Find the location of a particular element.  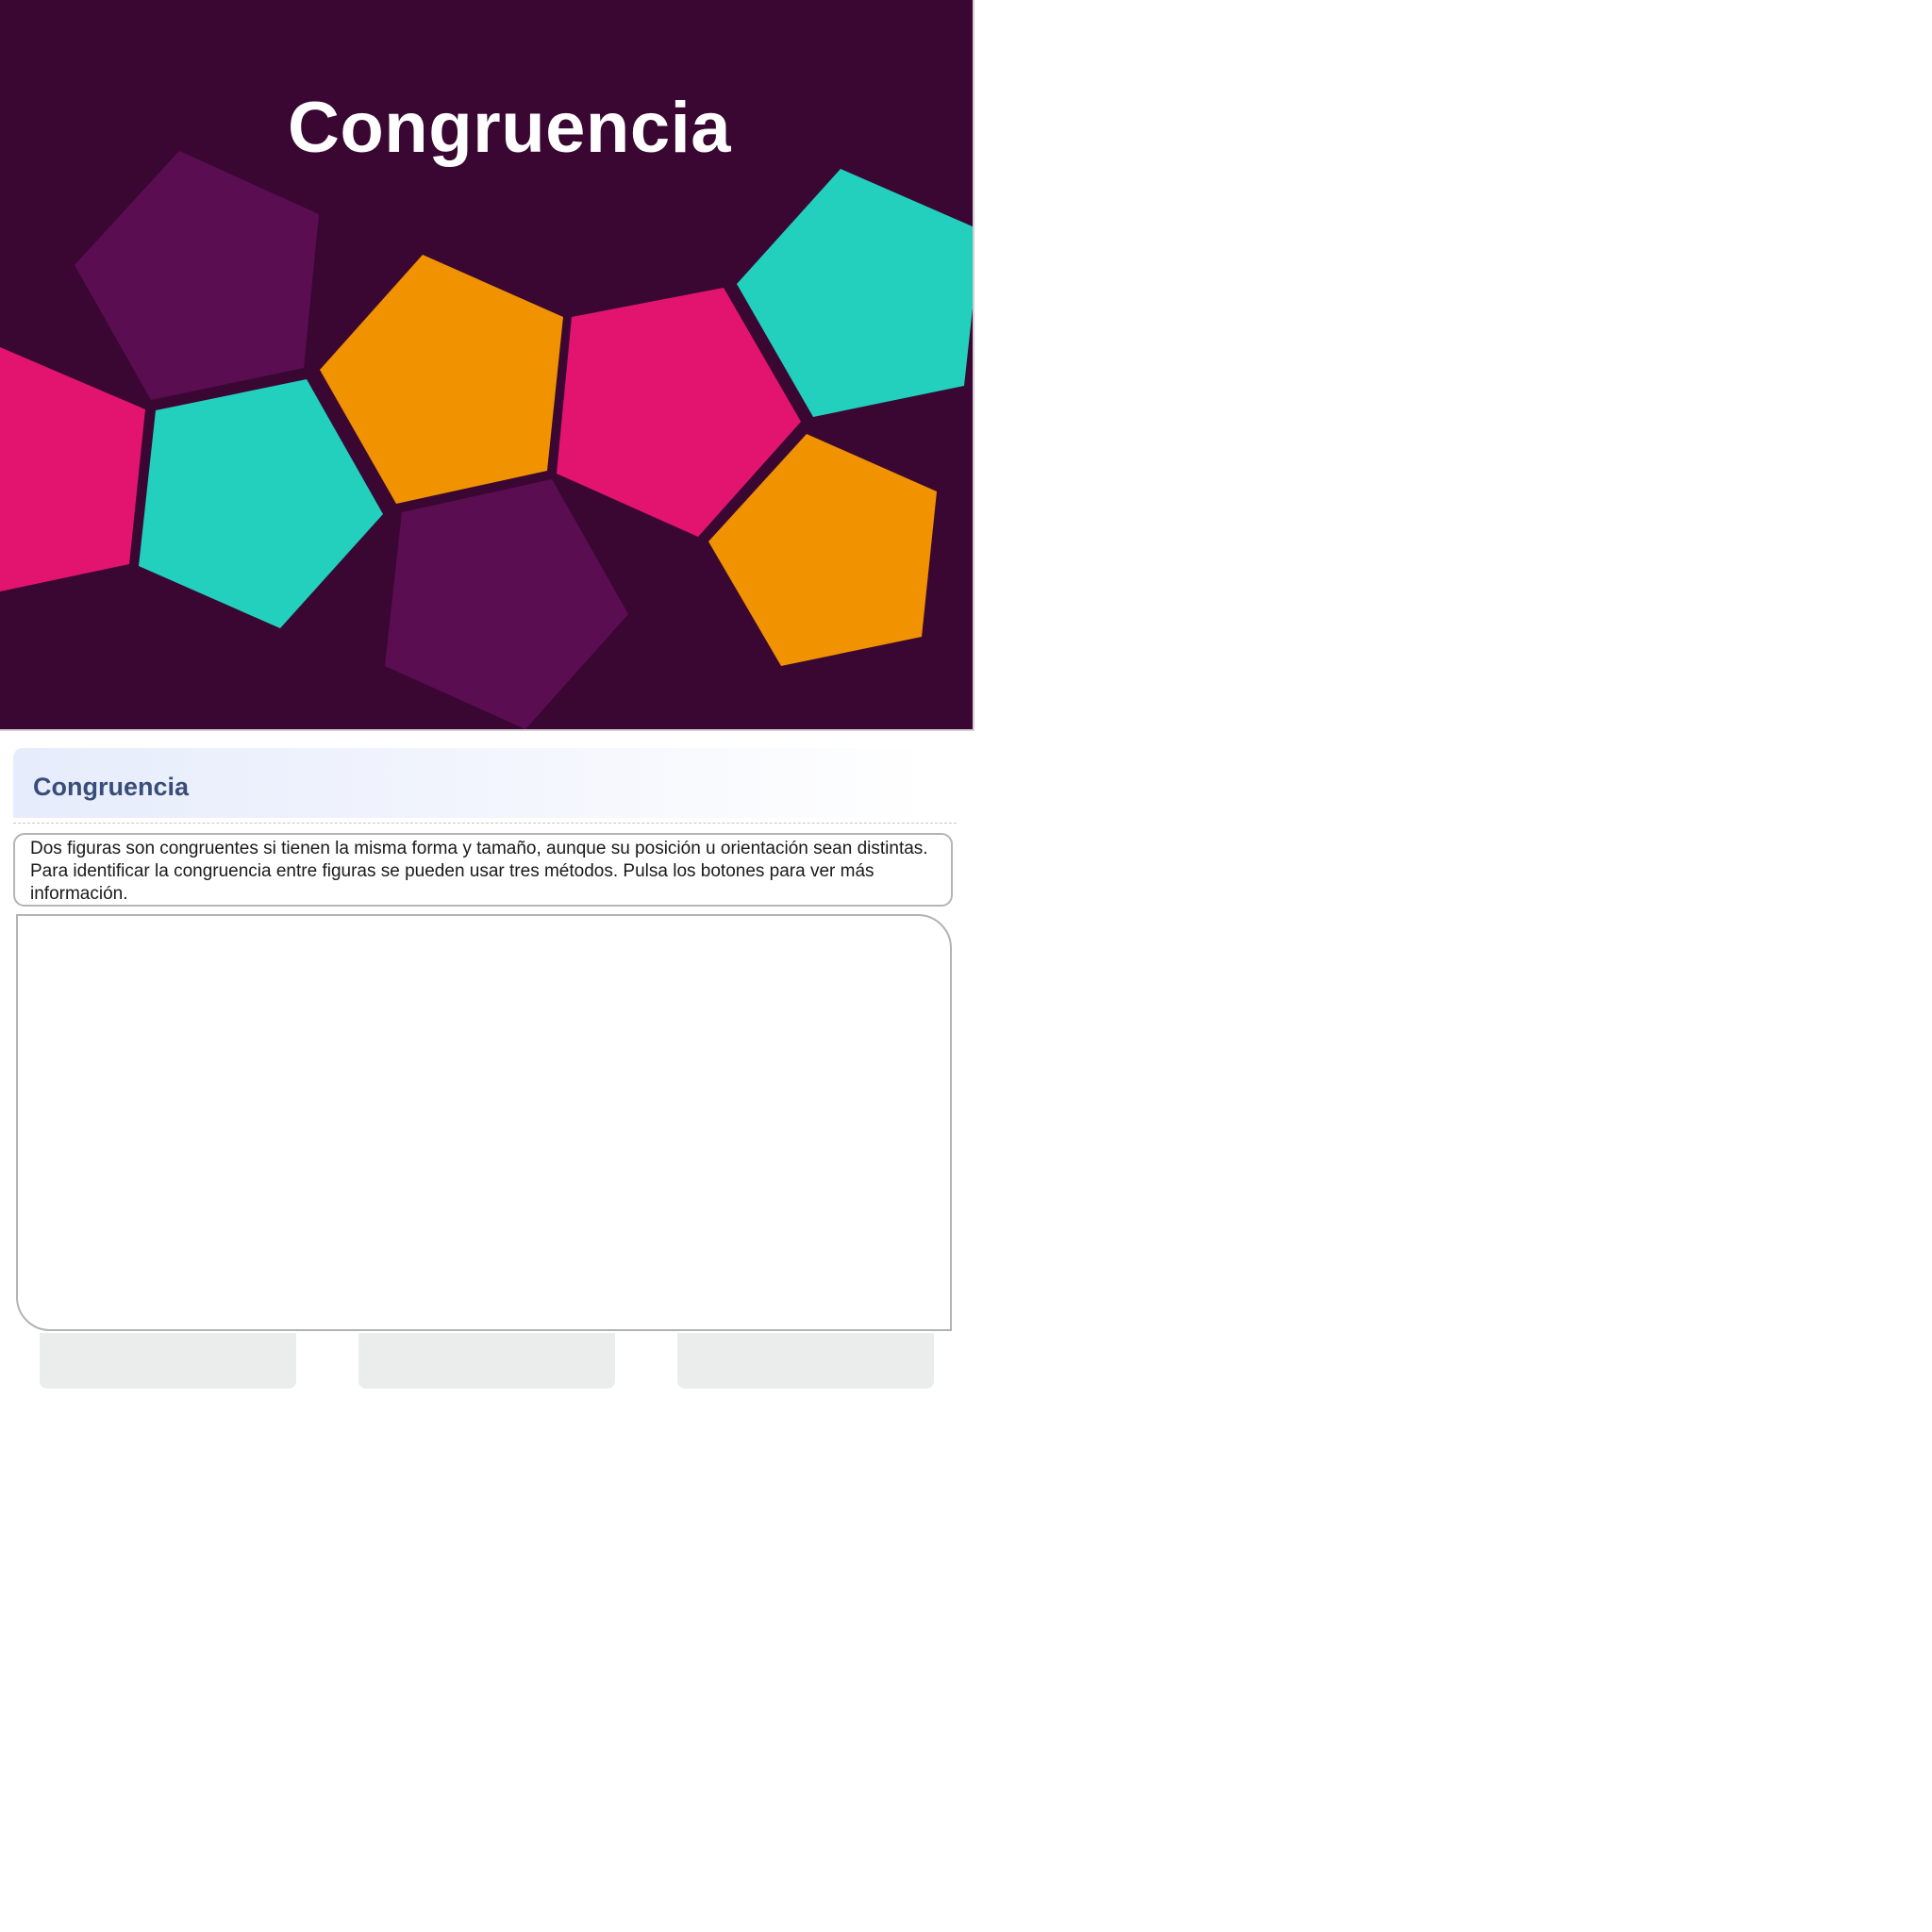

pentagon-orange-center is located at coordinates (442, 380).